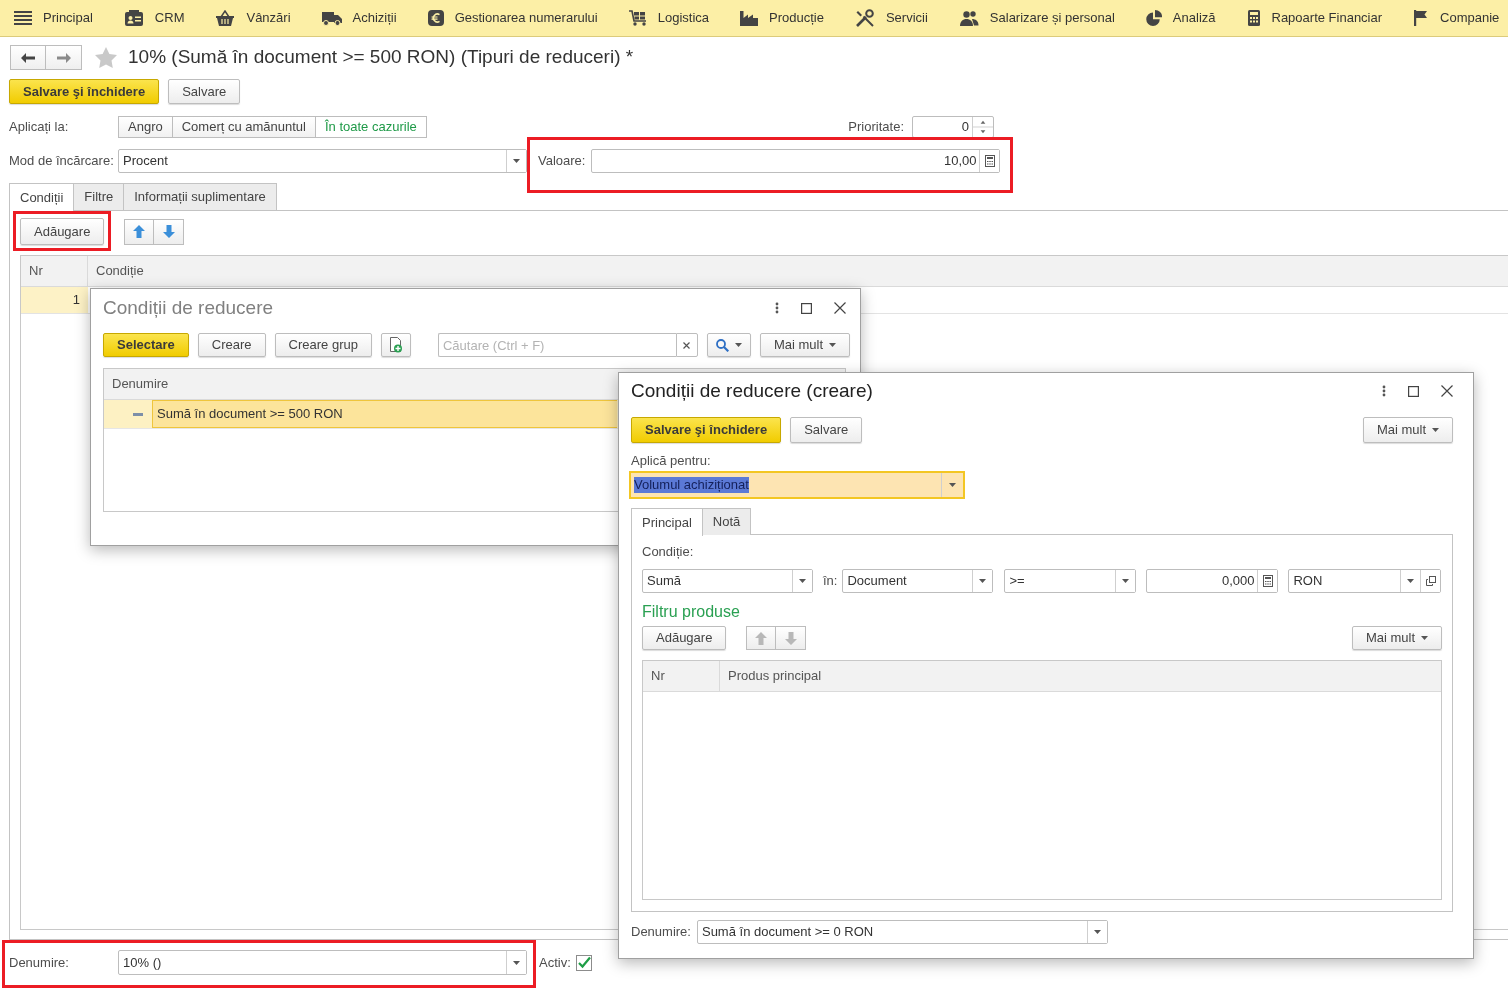  Describe the element at coordinates (1212, 581) in the screenshot. I see `amount-field: 0,000` at that location.